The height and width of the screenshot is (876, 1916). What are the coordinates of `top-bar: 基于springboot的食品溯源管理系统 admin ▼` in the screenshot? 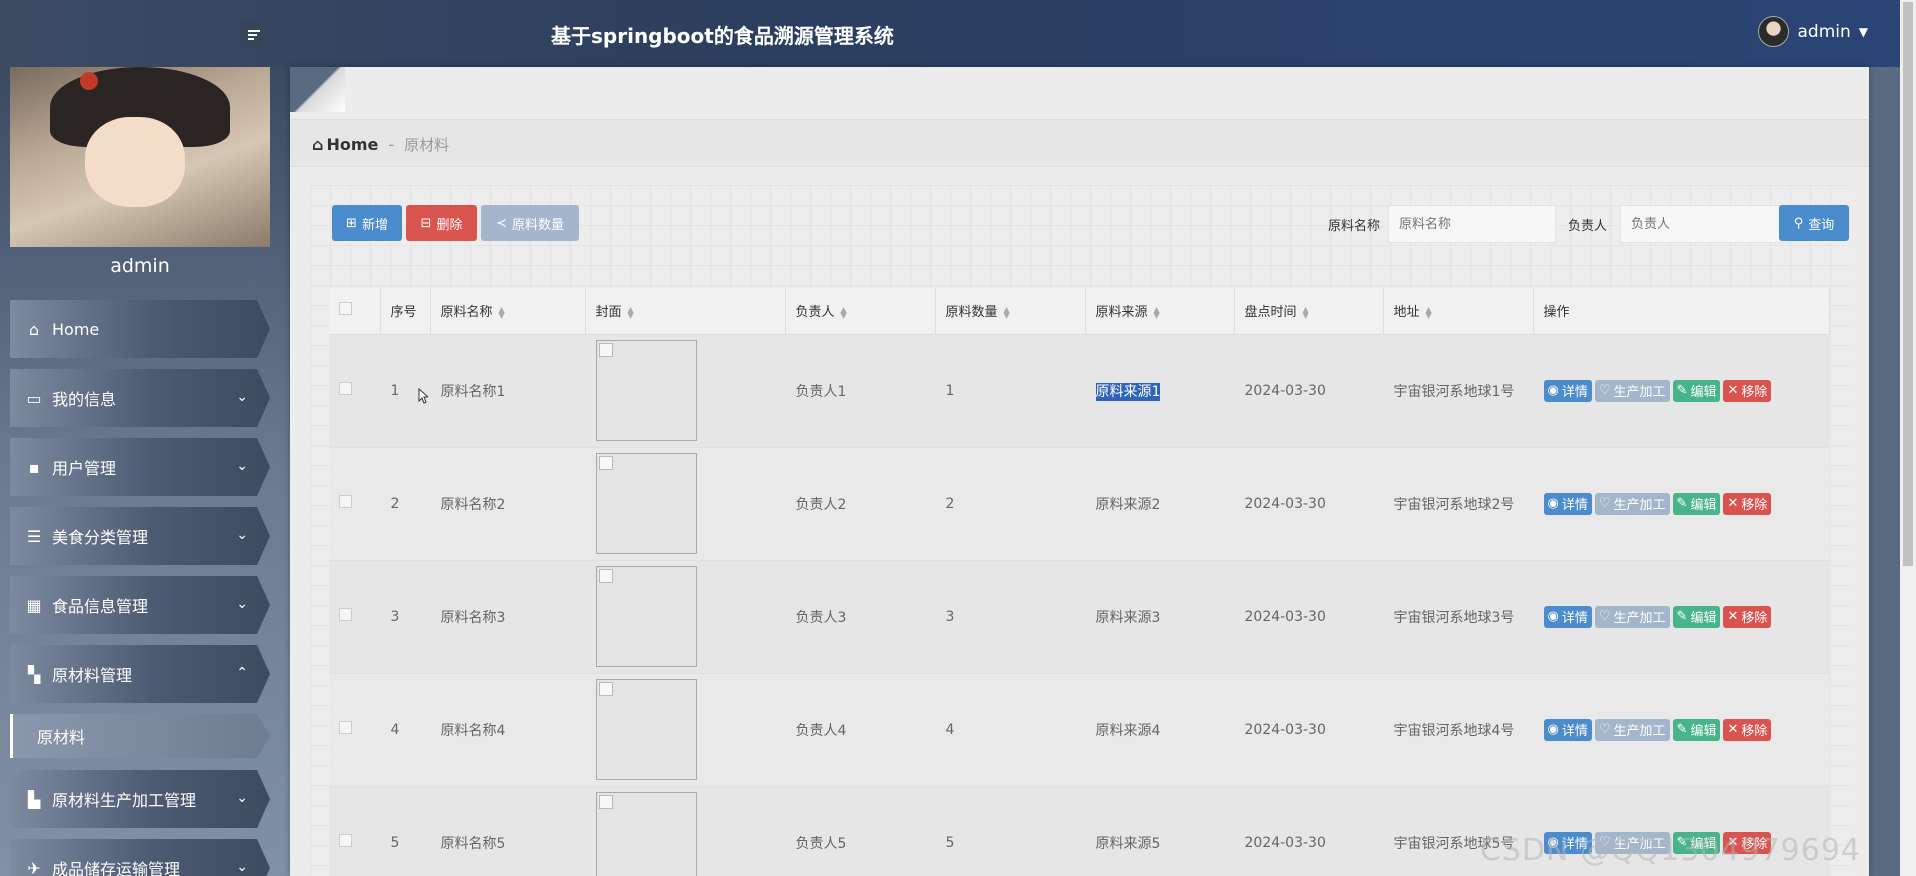 It's located at (958, 33).